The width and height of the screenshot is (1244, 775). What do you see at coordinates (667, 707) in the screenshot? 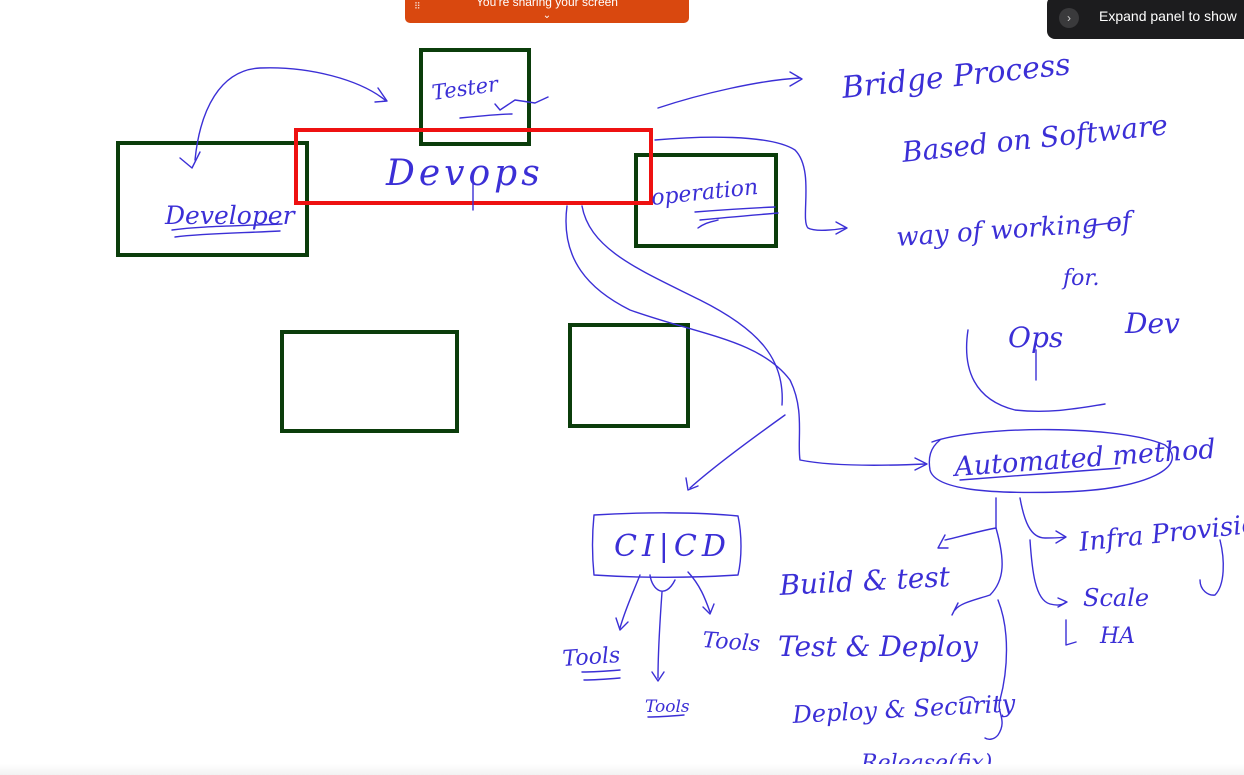
I see `tools-bottom-label: Tools` at bounding box center [667, 707].